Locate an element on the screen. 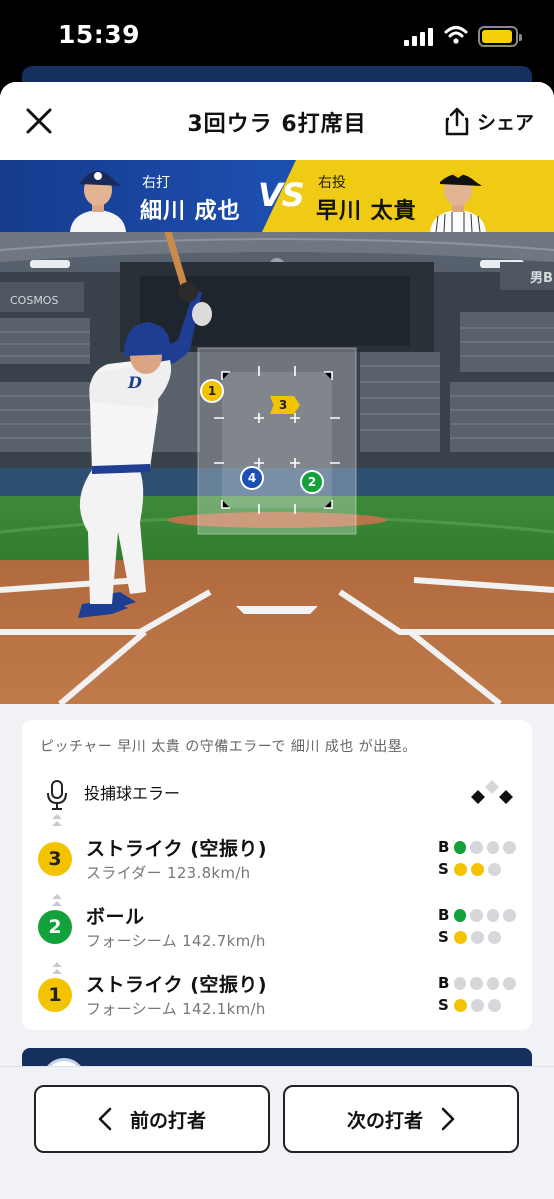 Image resolution: width=554 pixels, height=1199 pixels. sequence-arrow-icon is located at coordinates (57, 820).